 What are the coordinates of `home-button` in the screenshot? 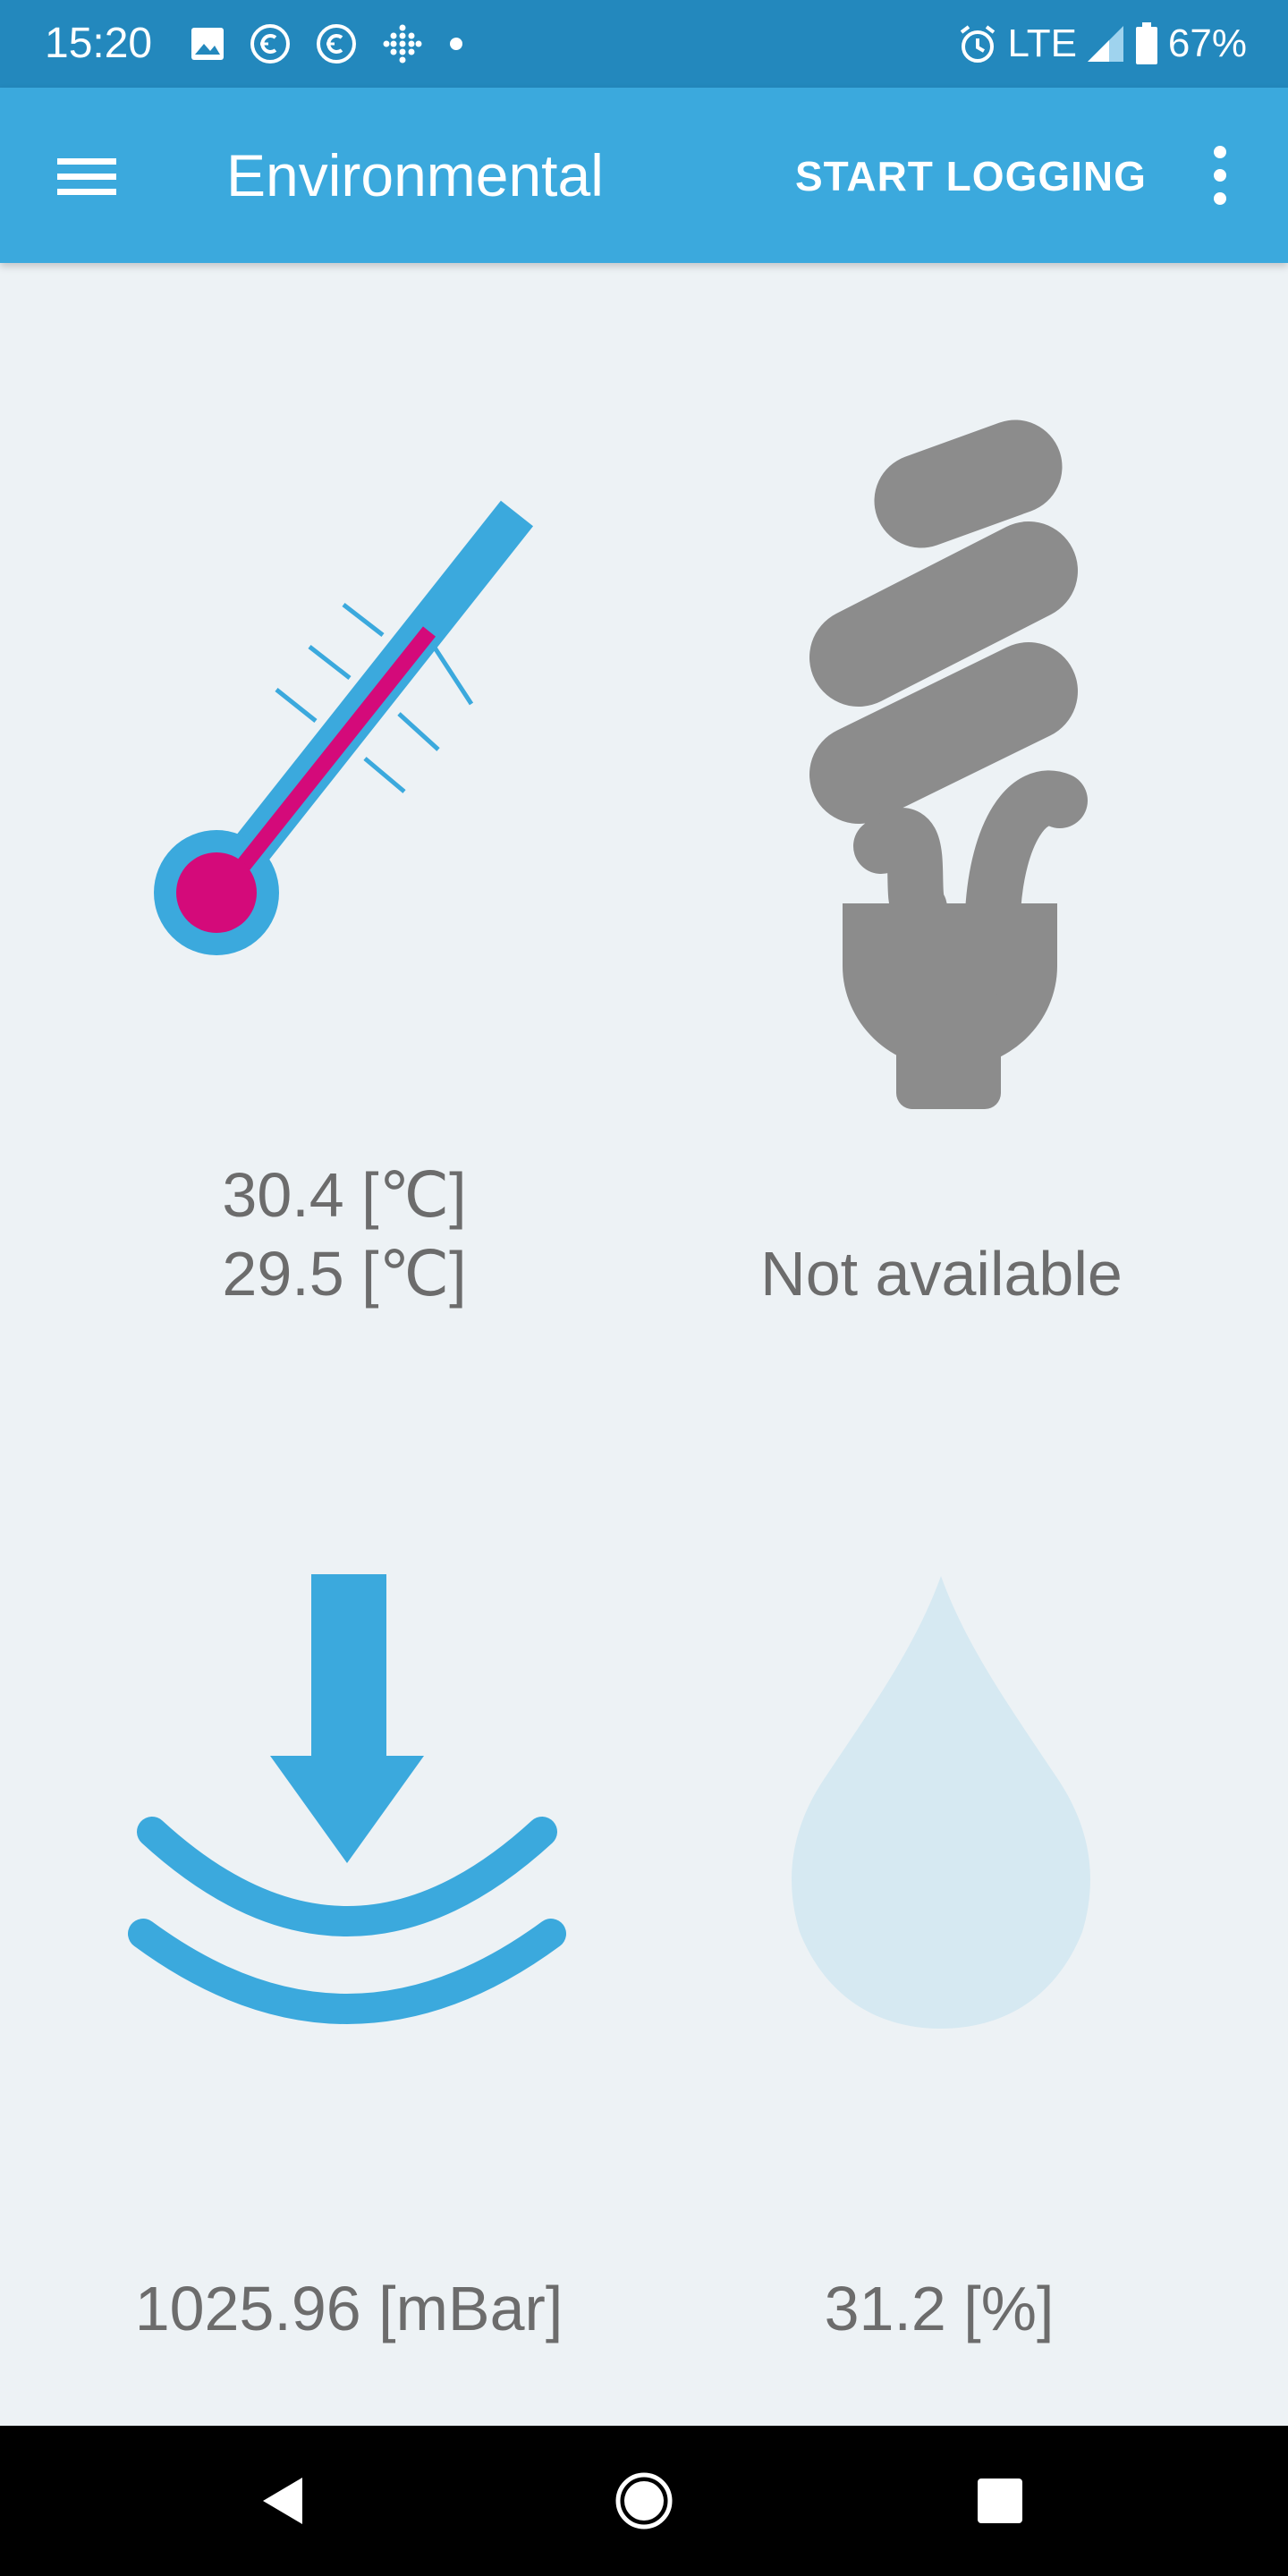 It's located at (644, 2501).